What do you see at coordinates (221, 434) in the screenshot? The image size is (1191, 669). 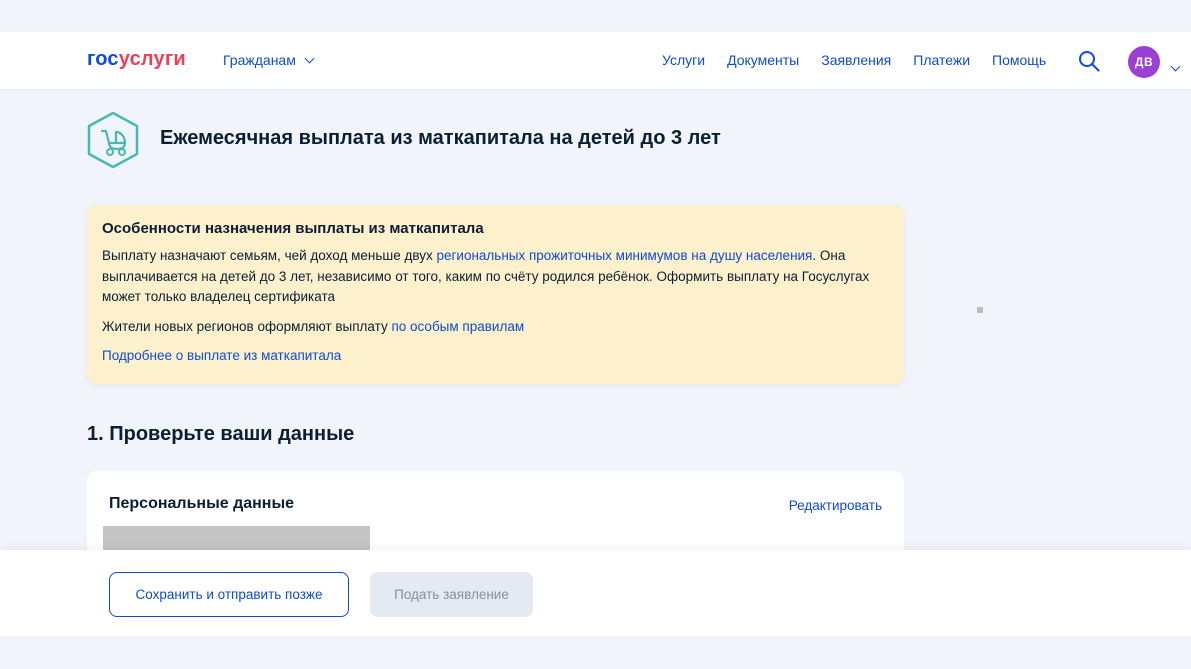 I see `step-title: 1. Проверьте ваши данные` at bounding box center [221, 434].